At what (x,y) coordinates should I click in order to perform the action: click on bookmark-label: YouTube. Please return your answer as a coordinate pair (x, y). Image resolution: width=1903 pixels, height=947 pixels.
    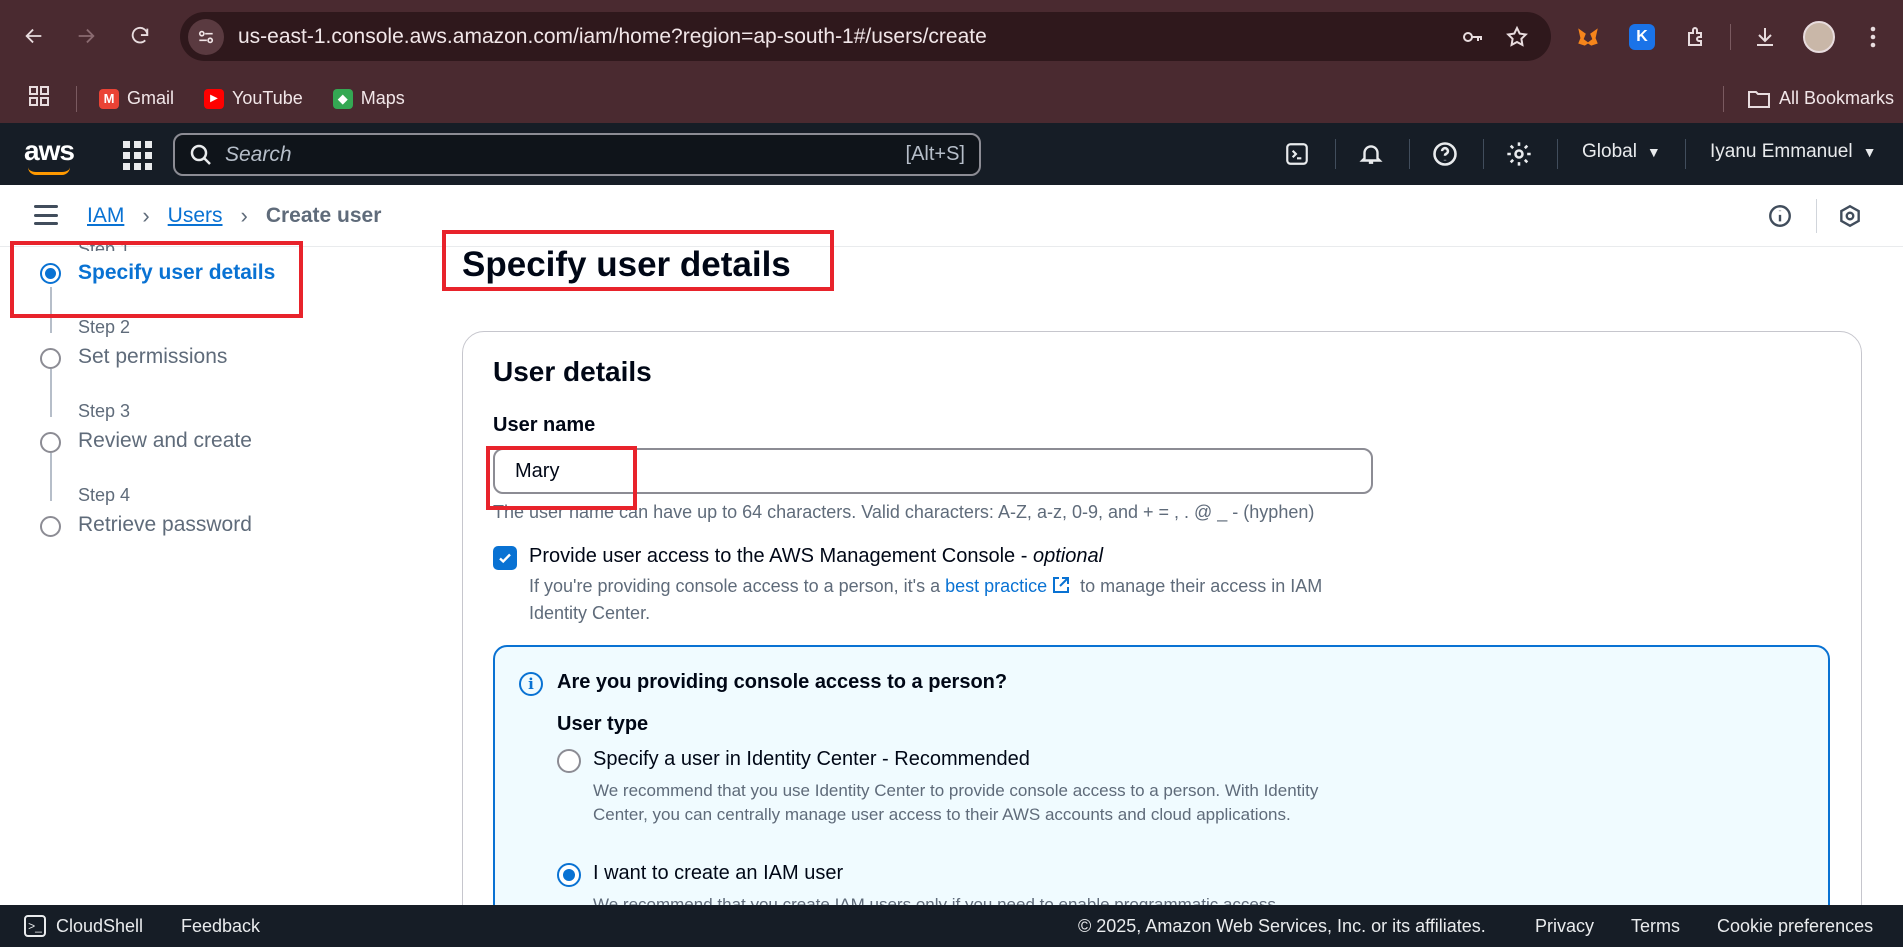
    Looking at the image, I should click on (267, 98).